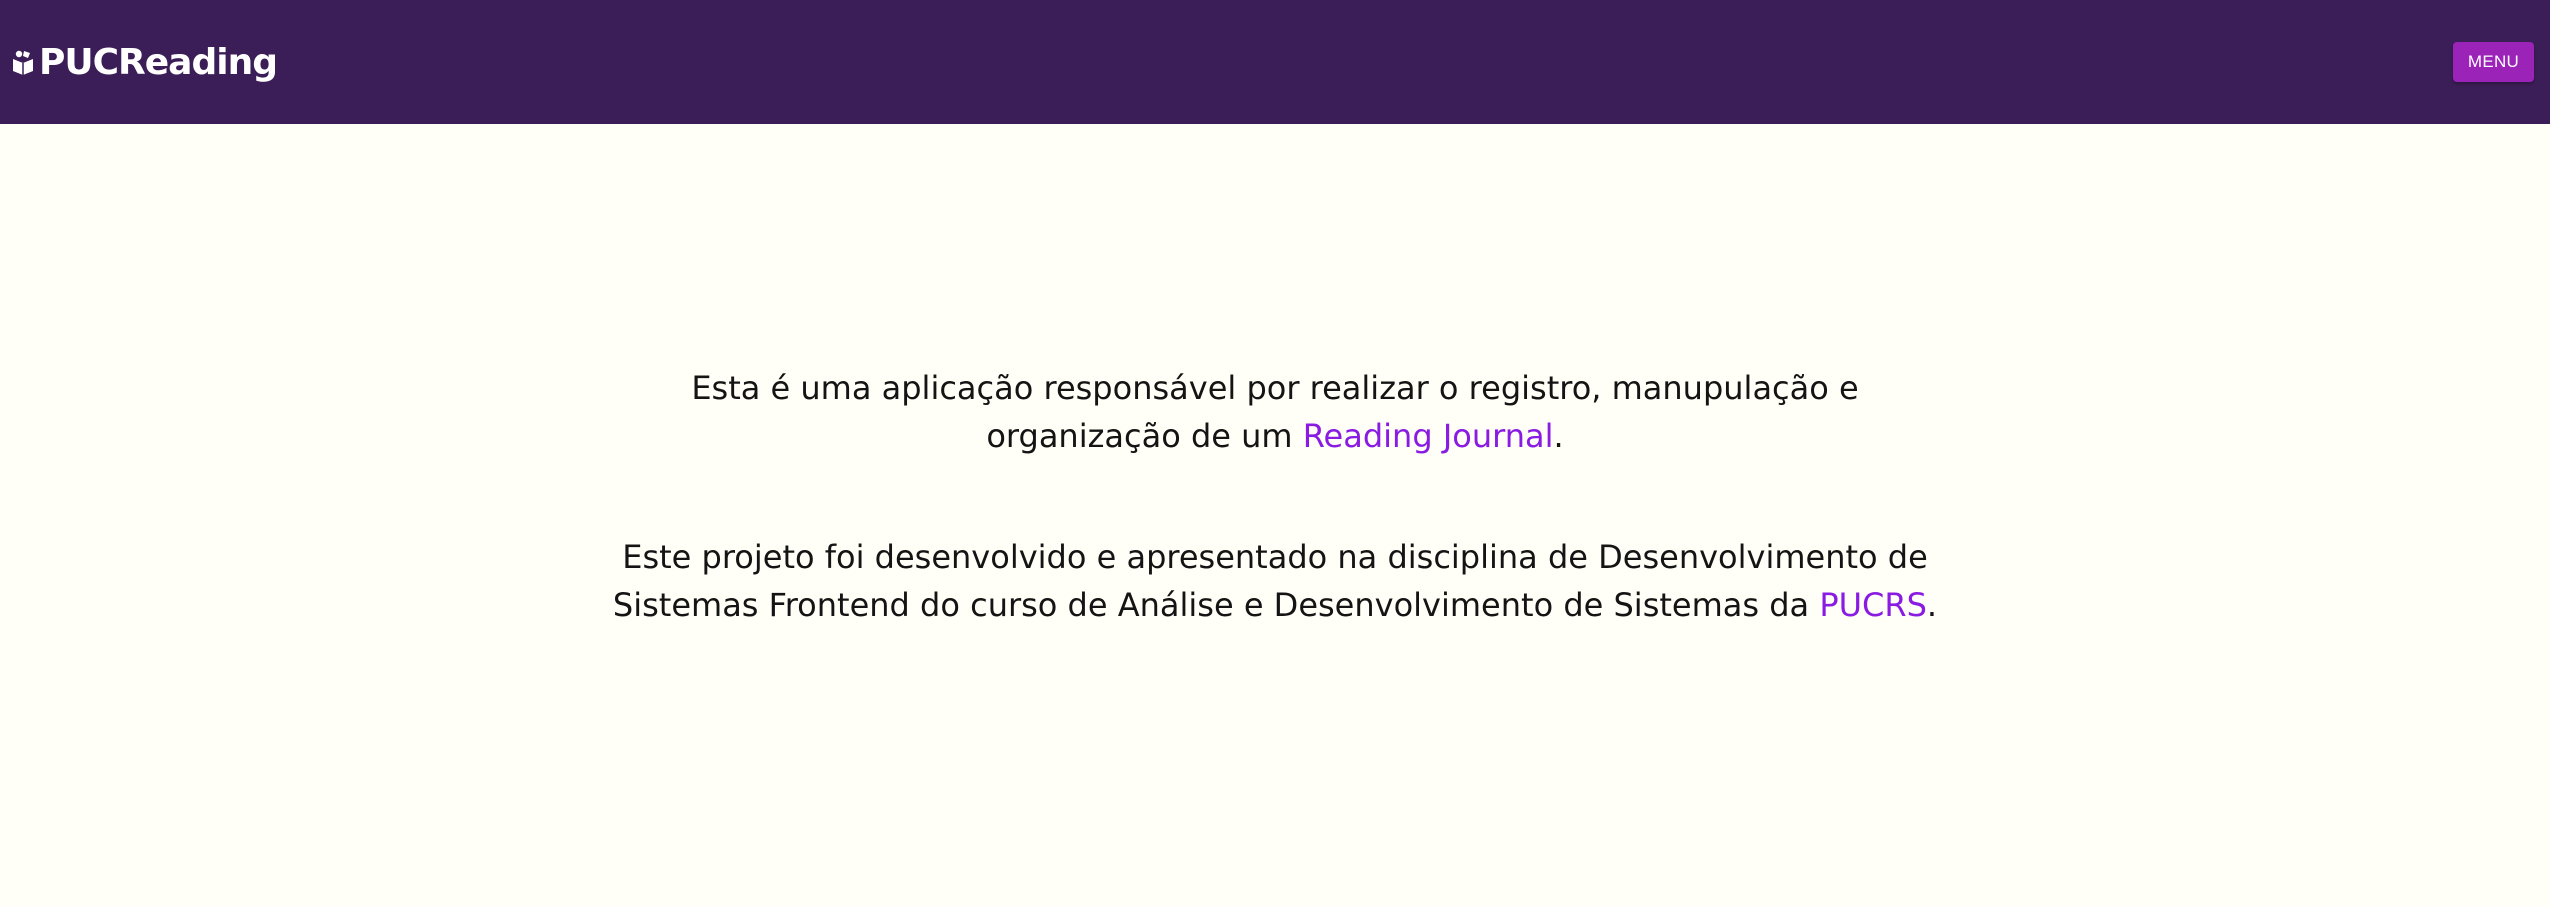 The height and width of the screenshot is (906, 2550). I want to click on brand-name: PUCReading, so click(158, 62).